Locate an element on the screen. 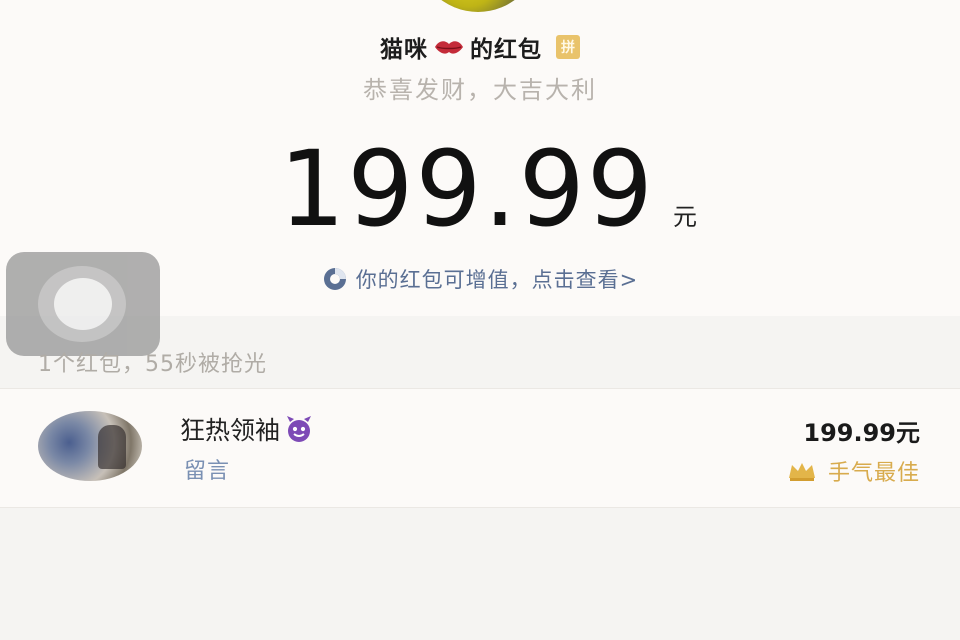 This screenshot has width=960, height=640. value-link-icon is located at coordinates (334, 279).